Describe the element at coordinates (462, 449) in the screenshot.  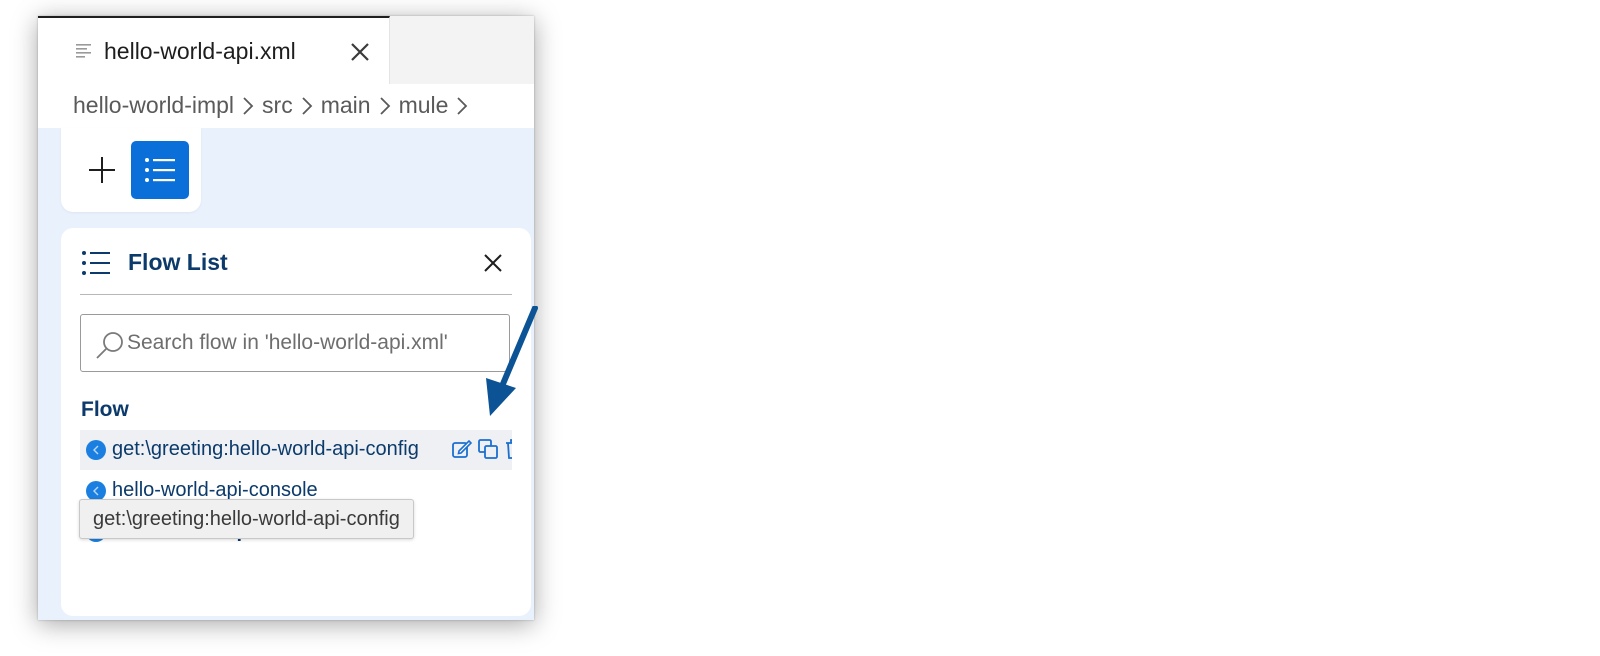
I see `edit-icon` at that location.